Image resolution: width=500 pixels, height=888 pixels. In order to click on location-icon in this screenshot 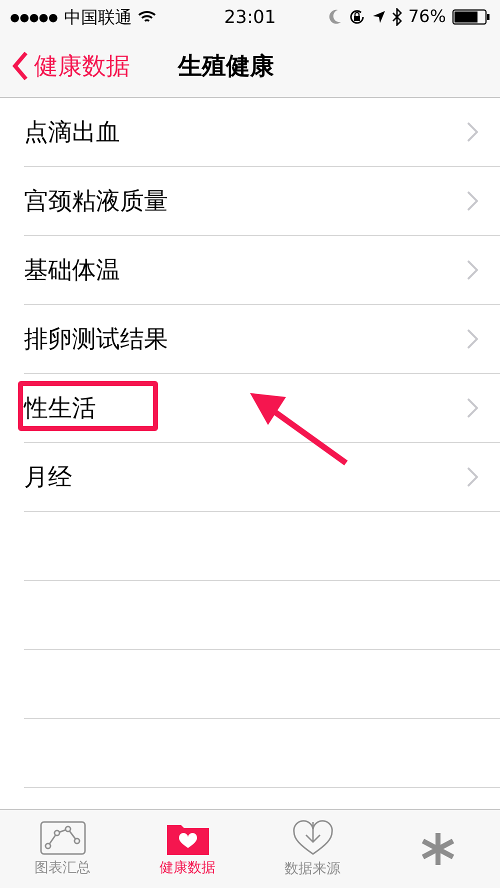, I will do `click(379, 17)`.